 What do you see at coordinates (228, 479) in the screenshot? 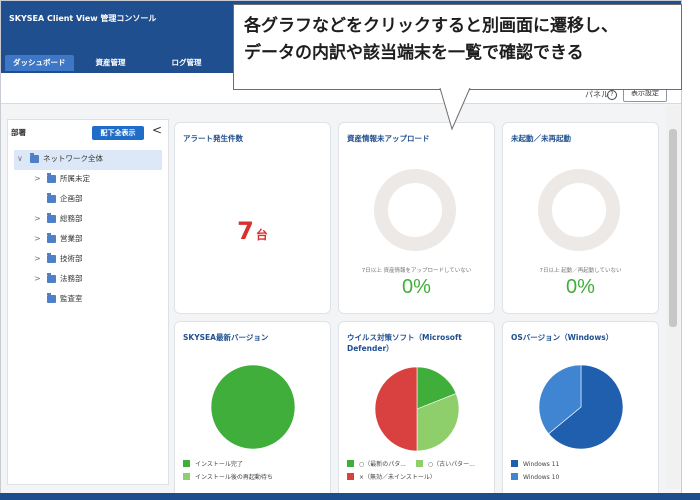
I see `legend-item: インストール後の再起動待ち` at bounding box center [228, 479].